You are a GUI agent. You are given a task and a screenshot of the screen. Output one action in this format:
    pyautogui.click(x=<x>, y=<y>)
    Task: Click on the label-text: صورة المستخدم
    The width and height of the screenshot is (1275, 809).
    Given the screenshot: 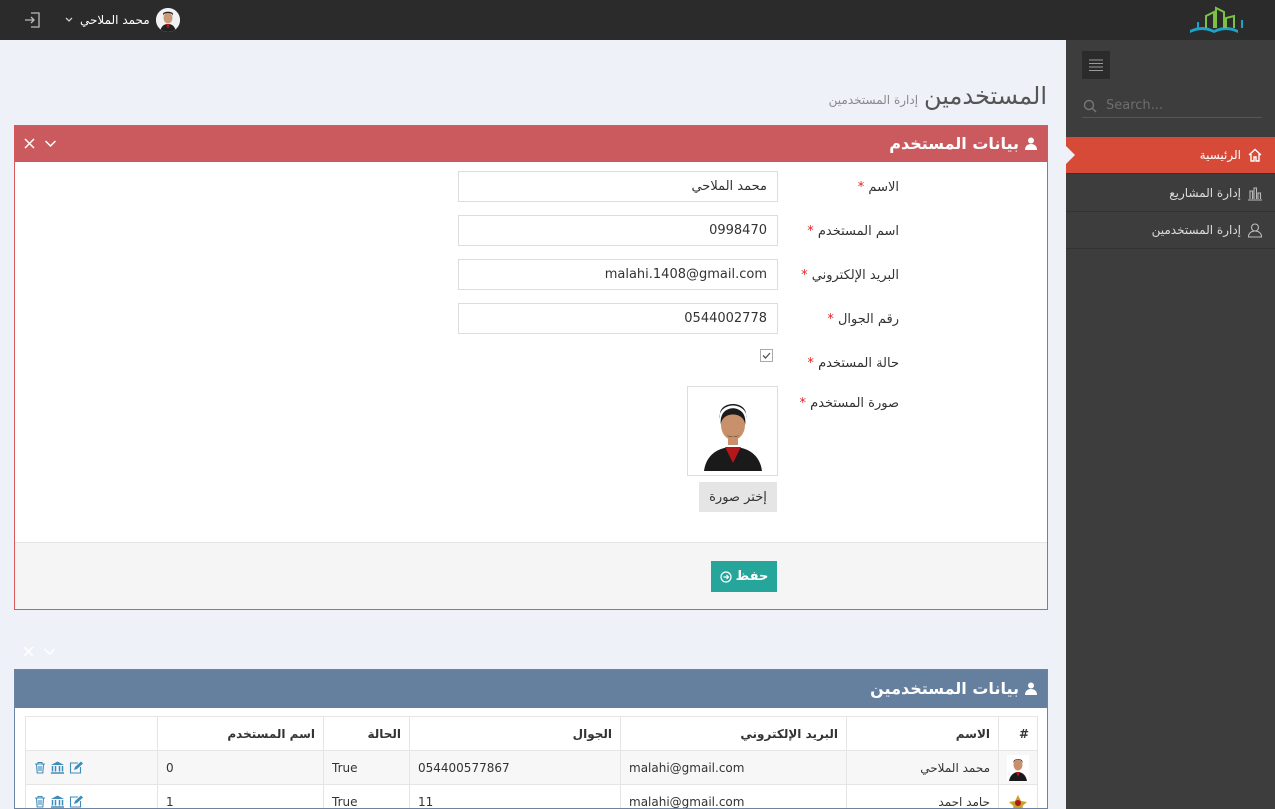 What is the action you would take?
    pyautogui.click(x=854, y=403)
    